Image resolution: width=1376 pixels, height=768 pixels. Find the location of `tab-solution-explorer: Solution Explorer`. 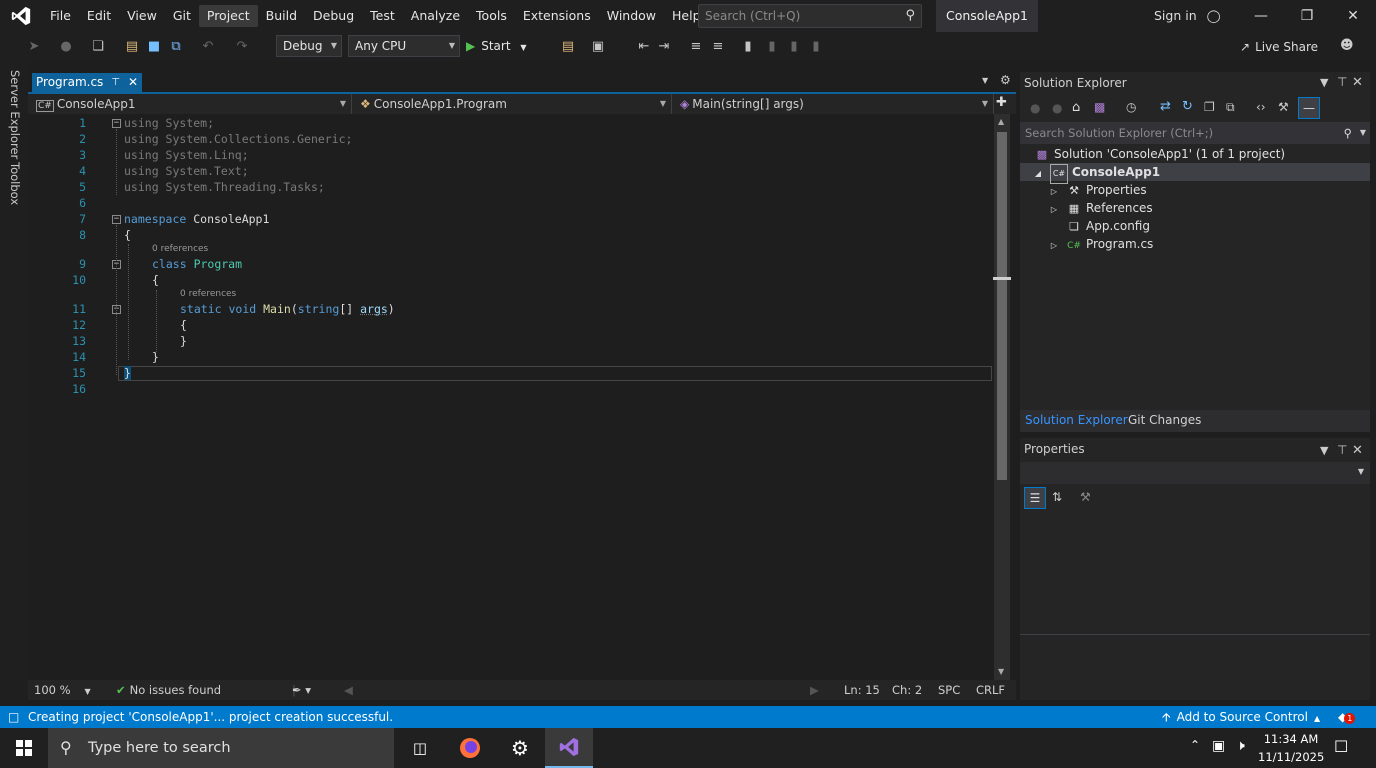

tab-solution-explorer: Solution Explorer is located at coordinates (1076, 420).